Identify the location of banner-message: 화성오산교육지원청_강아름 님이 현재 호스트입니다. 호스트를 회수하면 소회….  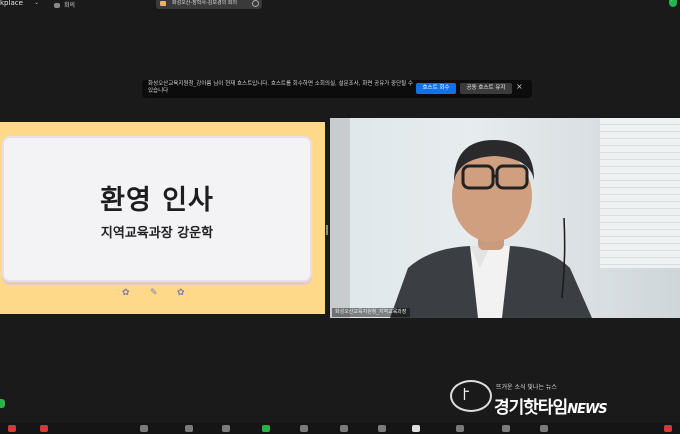
(281, 87).